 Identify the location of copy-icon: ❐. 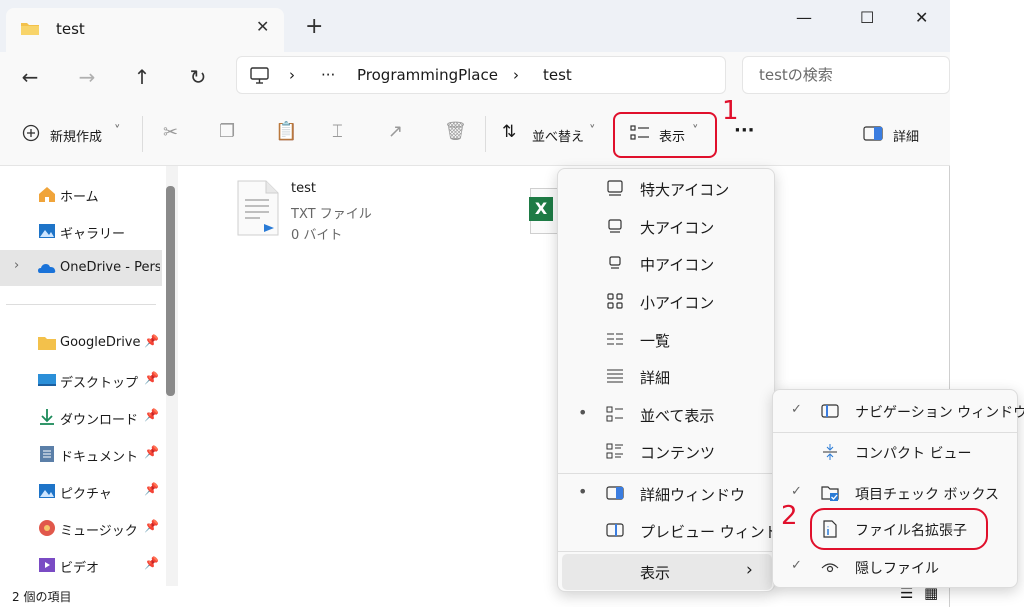
(227, 131).